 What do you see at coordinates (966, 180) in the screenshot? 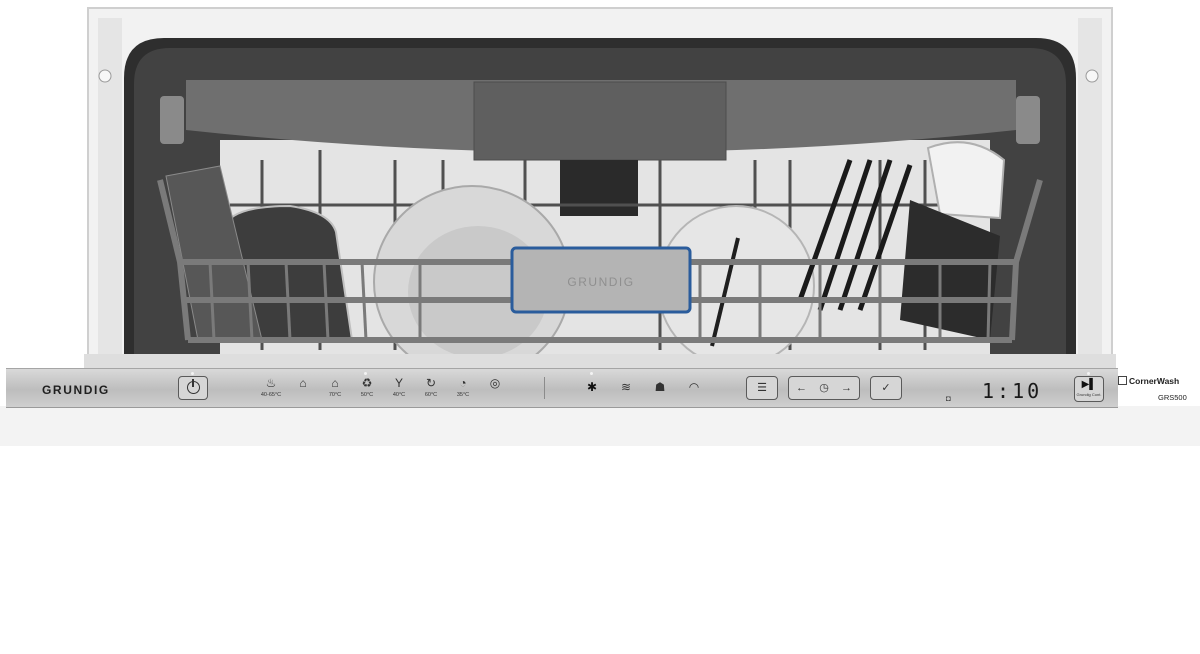
I see `cup` at bounding box center [966, 180].